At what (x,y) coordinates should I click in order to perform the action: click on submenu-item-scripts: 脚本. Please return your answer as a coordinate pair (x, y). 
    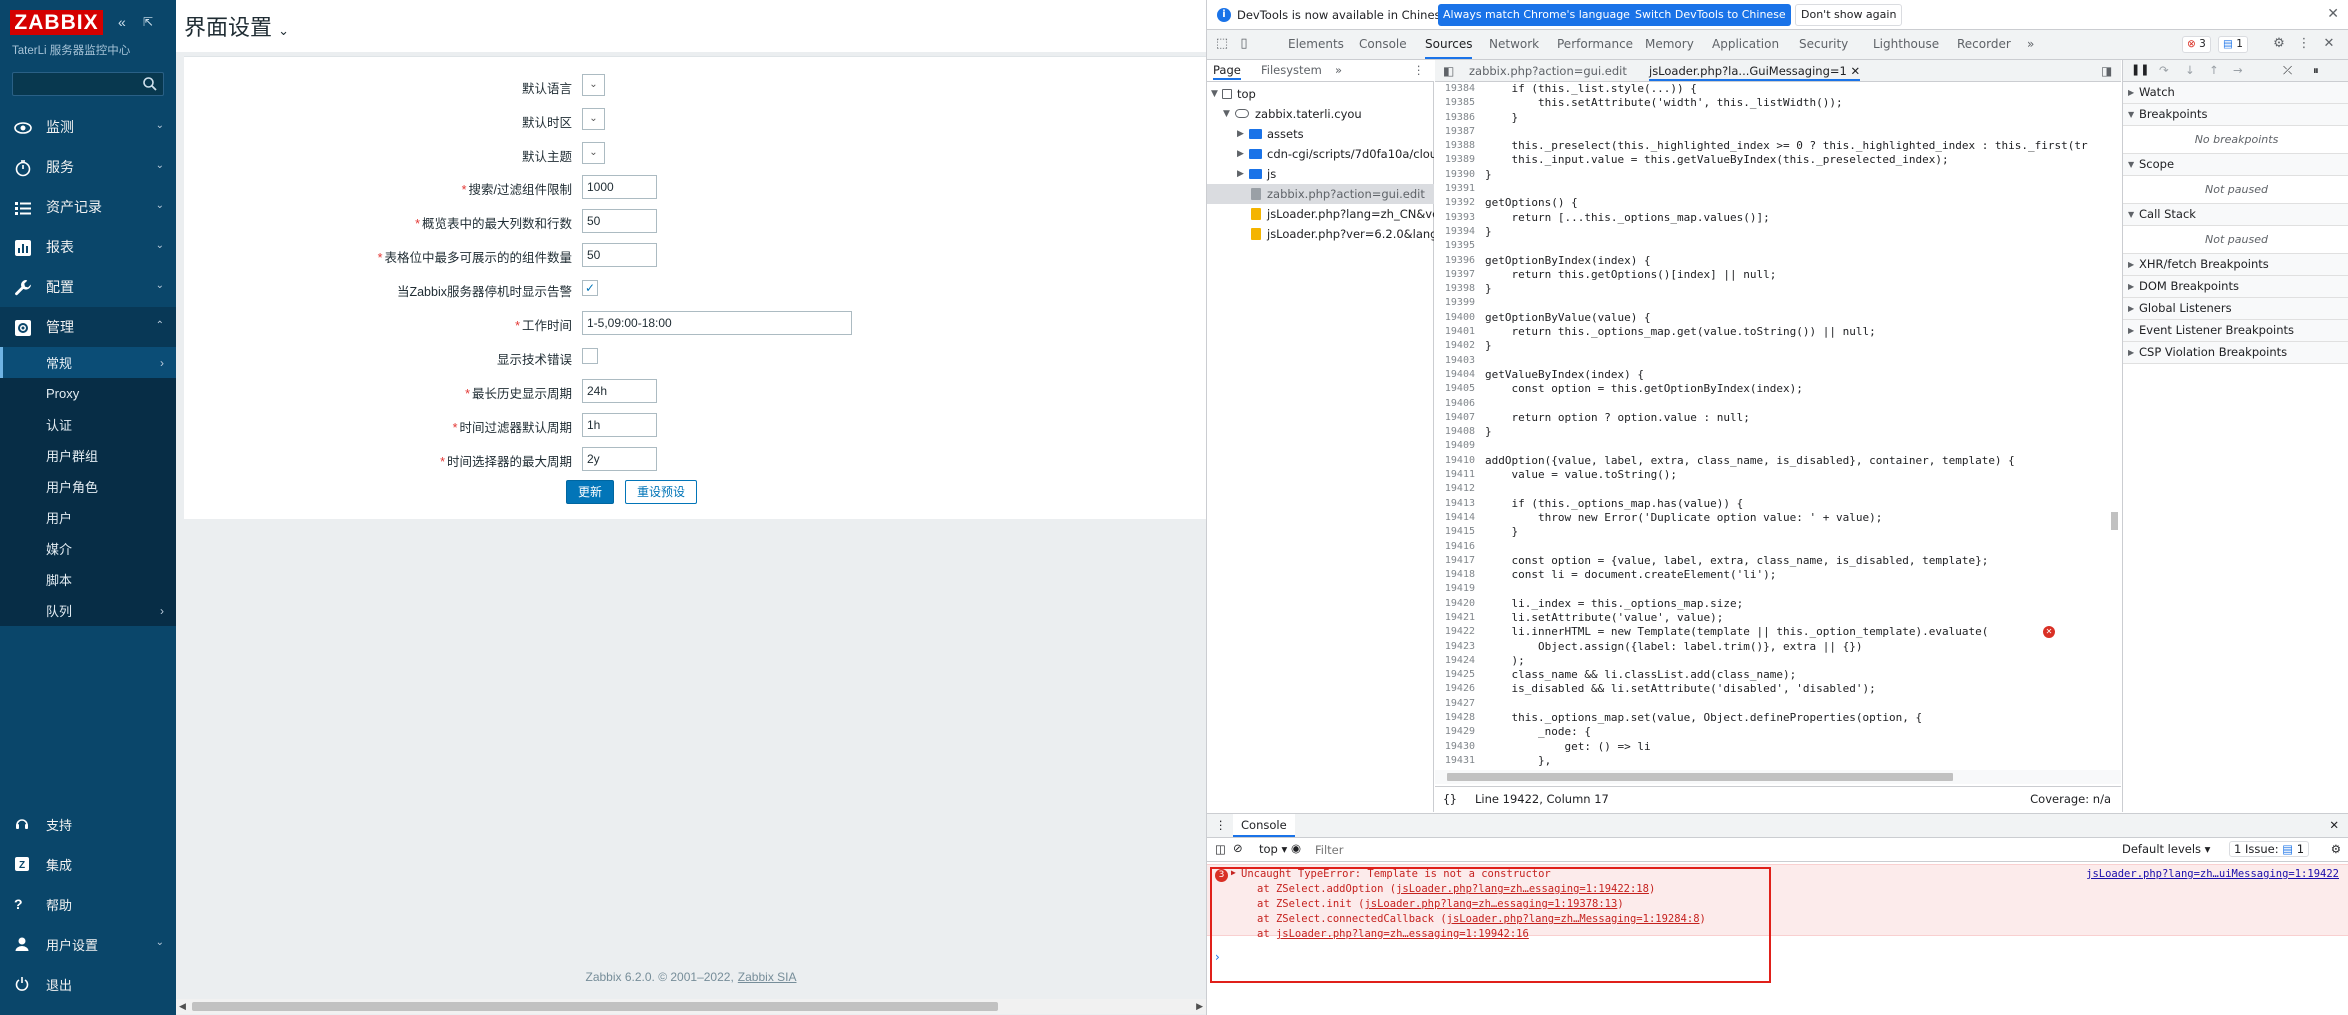
    Looking at the image, I should click on (88, 579).